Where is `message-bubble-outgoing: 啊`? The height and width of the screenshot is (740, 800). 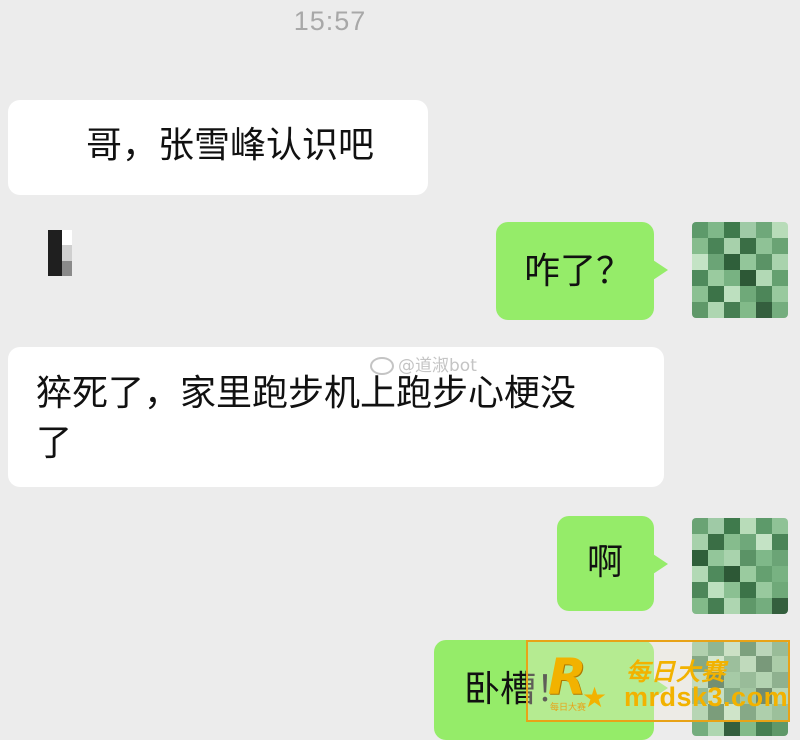 message-bubble-outgoing: 啊 is located at coordinates (612, 563).